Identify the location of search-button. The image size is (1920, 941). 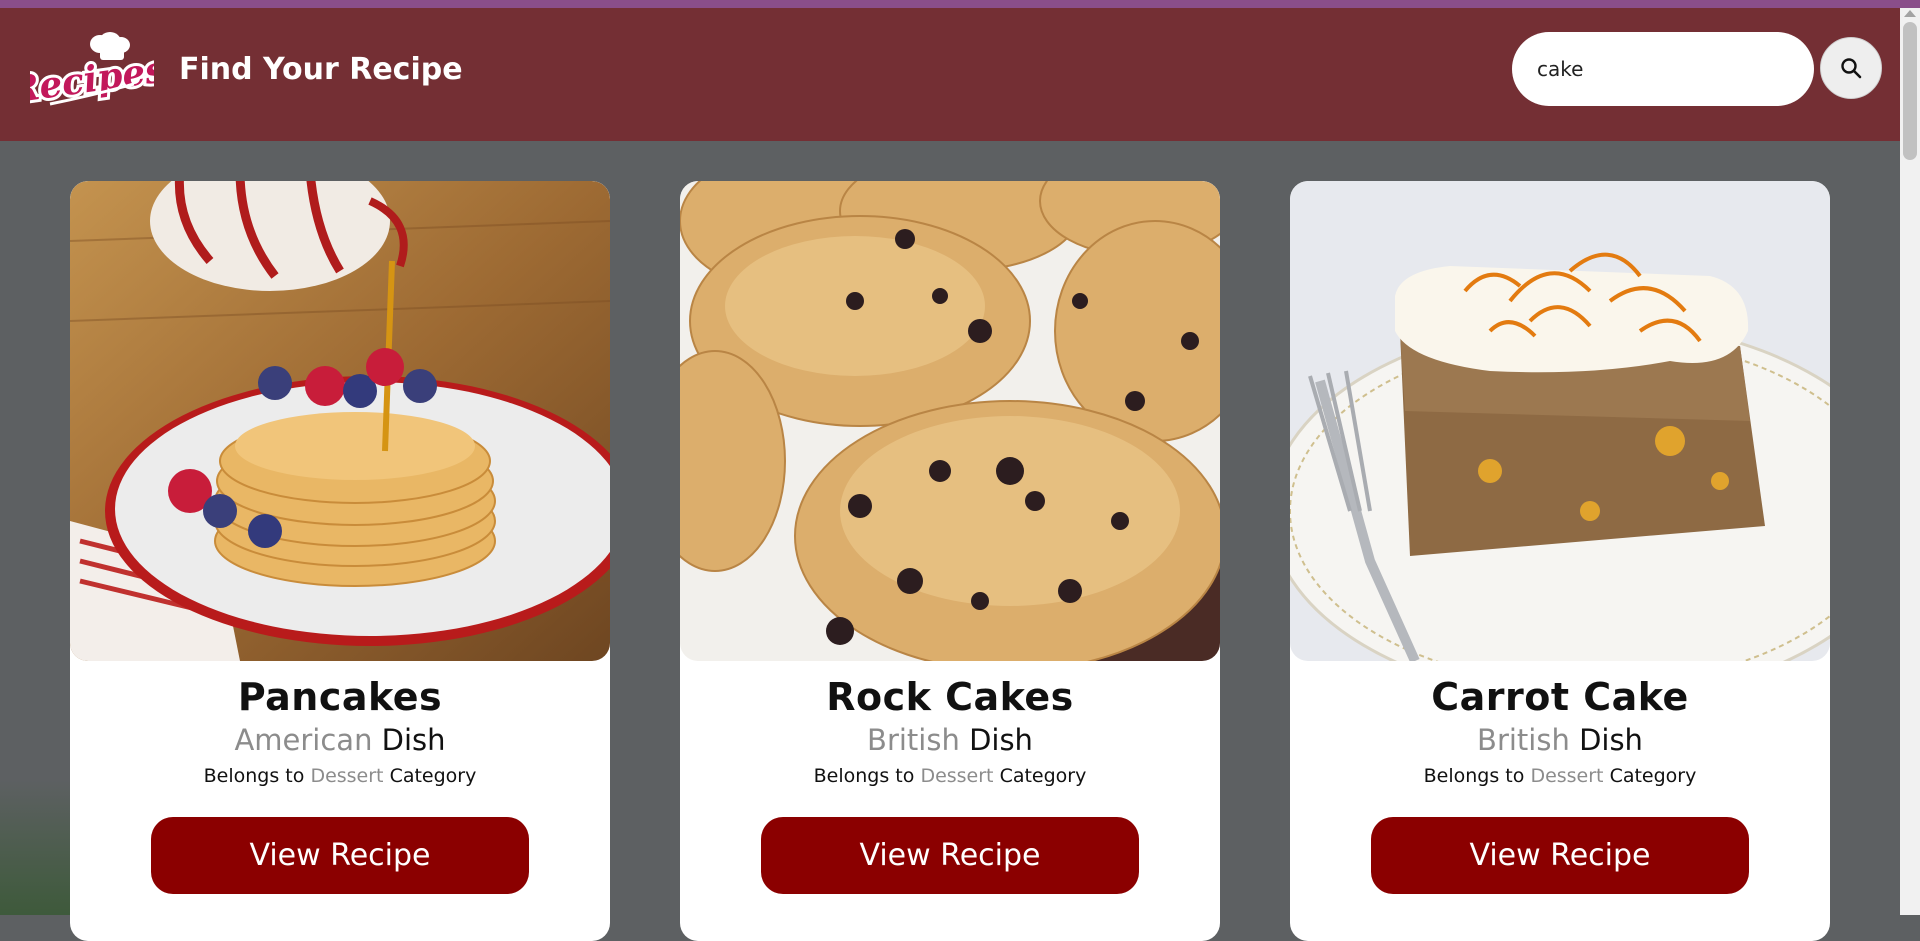
(1851, 68).